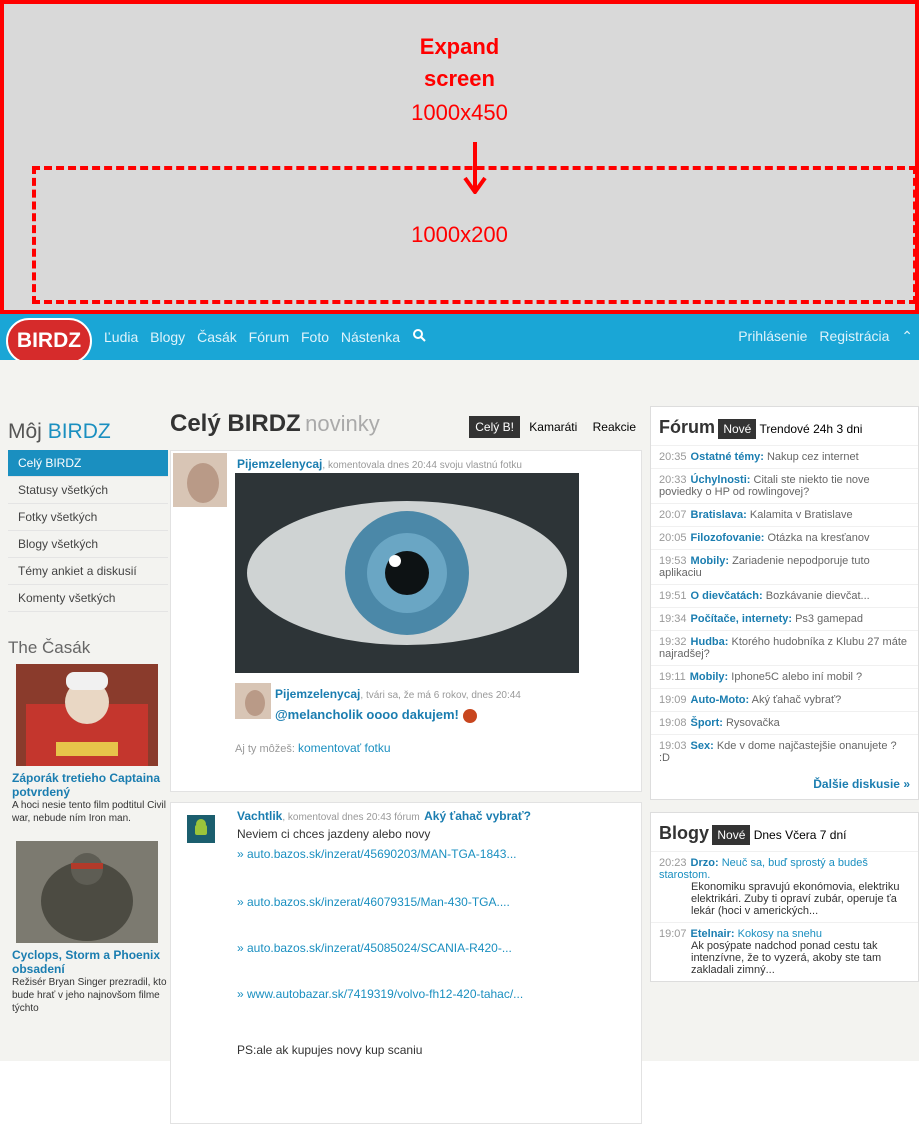 The height and width of the screenshot is (1124, 919). Describe the element at coordinates (707, 723) in the screenshot. I see `forum-item-category: Šport:` at that location.